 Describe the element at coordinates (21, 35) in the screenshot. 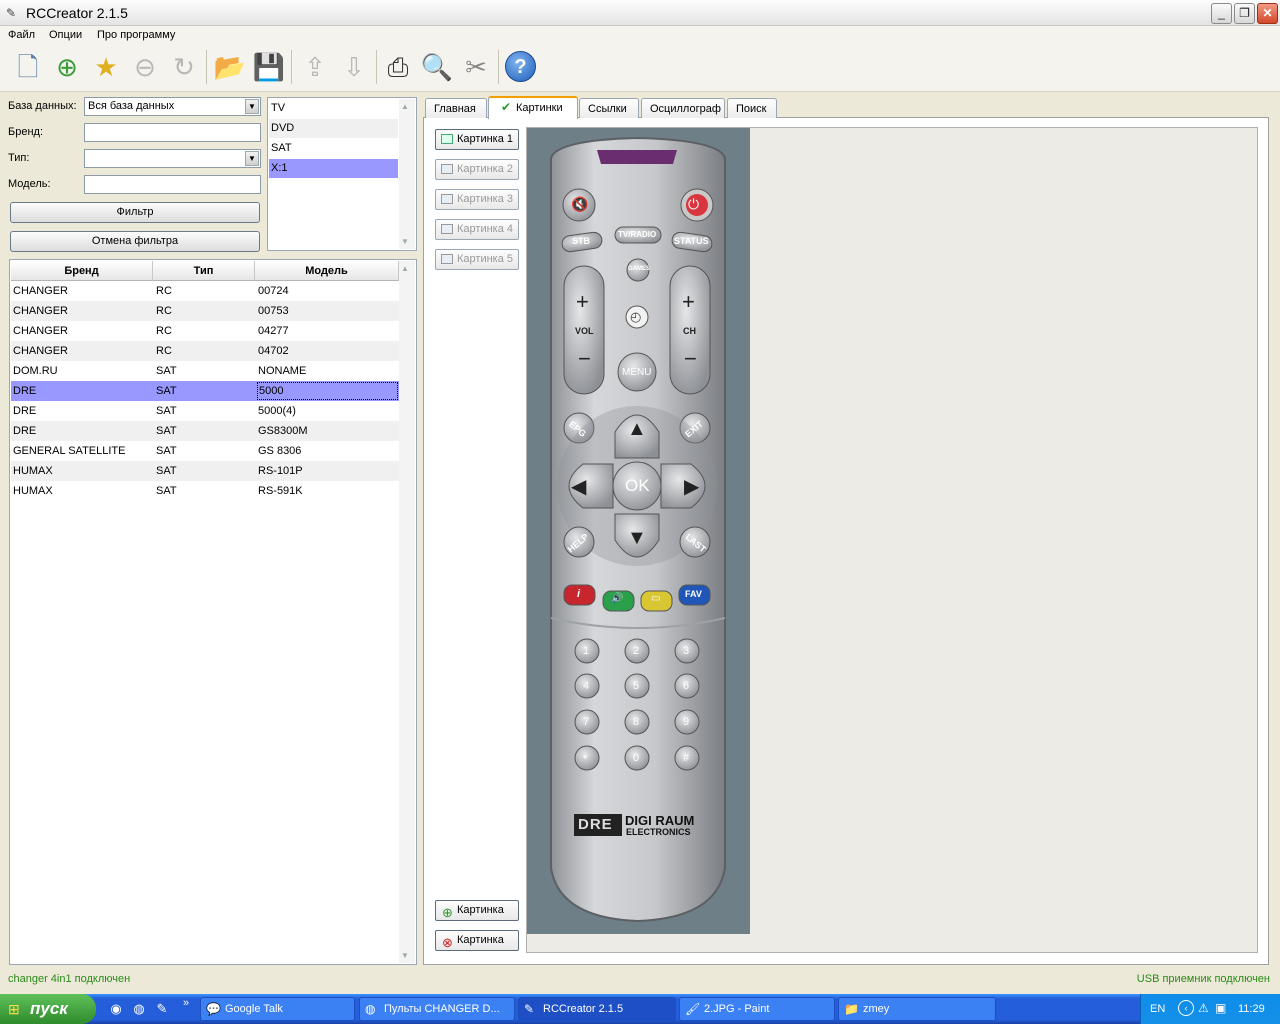

I see `menu-file: Файл` at that location.